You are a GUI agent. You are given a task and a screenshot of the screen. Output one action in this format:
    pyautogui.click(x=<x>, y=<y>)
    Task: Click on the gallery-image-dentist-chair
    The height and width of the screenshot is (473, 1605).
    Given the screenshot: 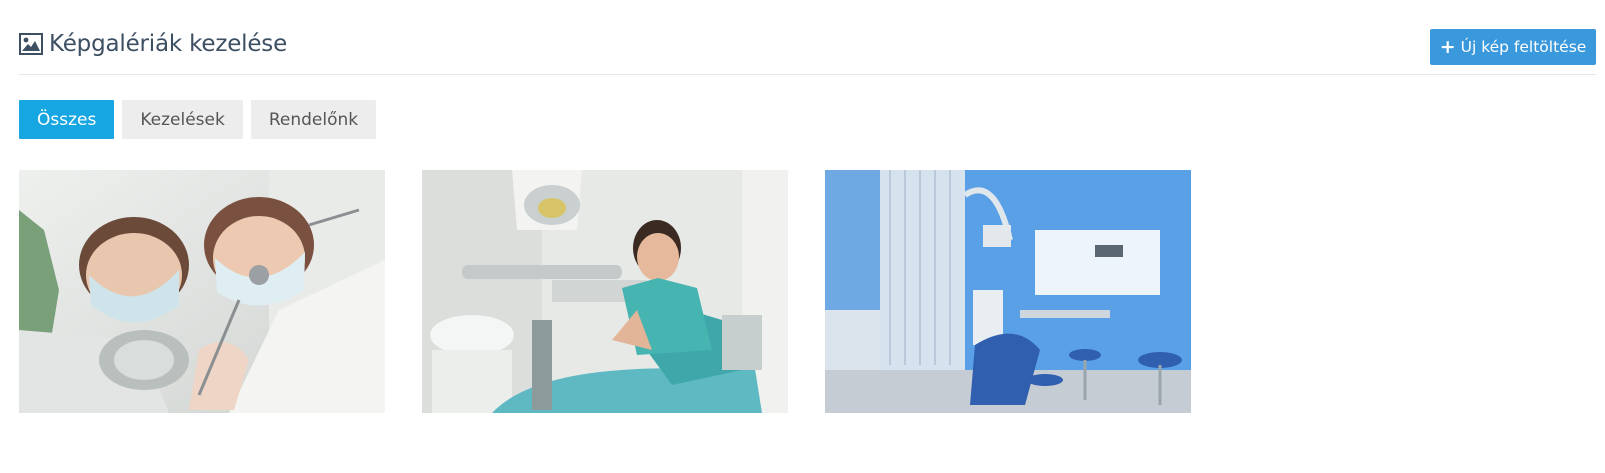 What is the action you would take?
    pyautogui.click(x=605, y=291)
    